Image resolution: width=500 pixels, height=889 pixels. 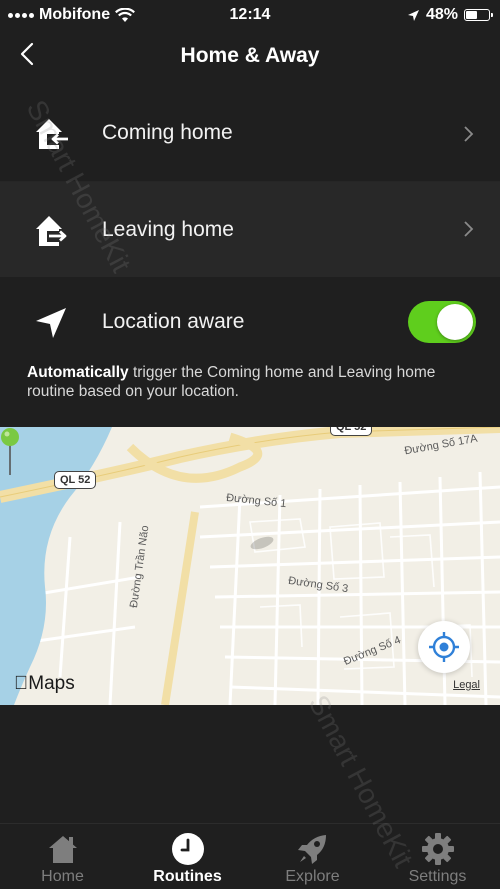 I want to click on location-aware-label: Location aware, so click(x=173, y=321).